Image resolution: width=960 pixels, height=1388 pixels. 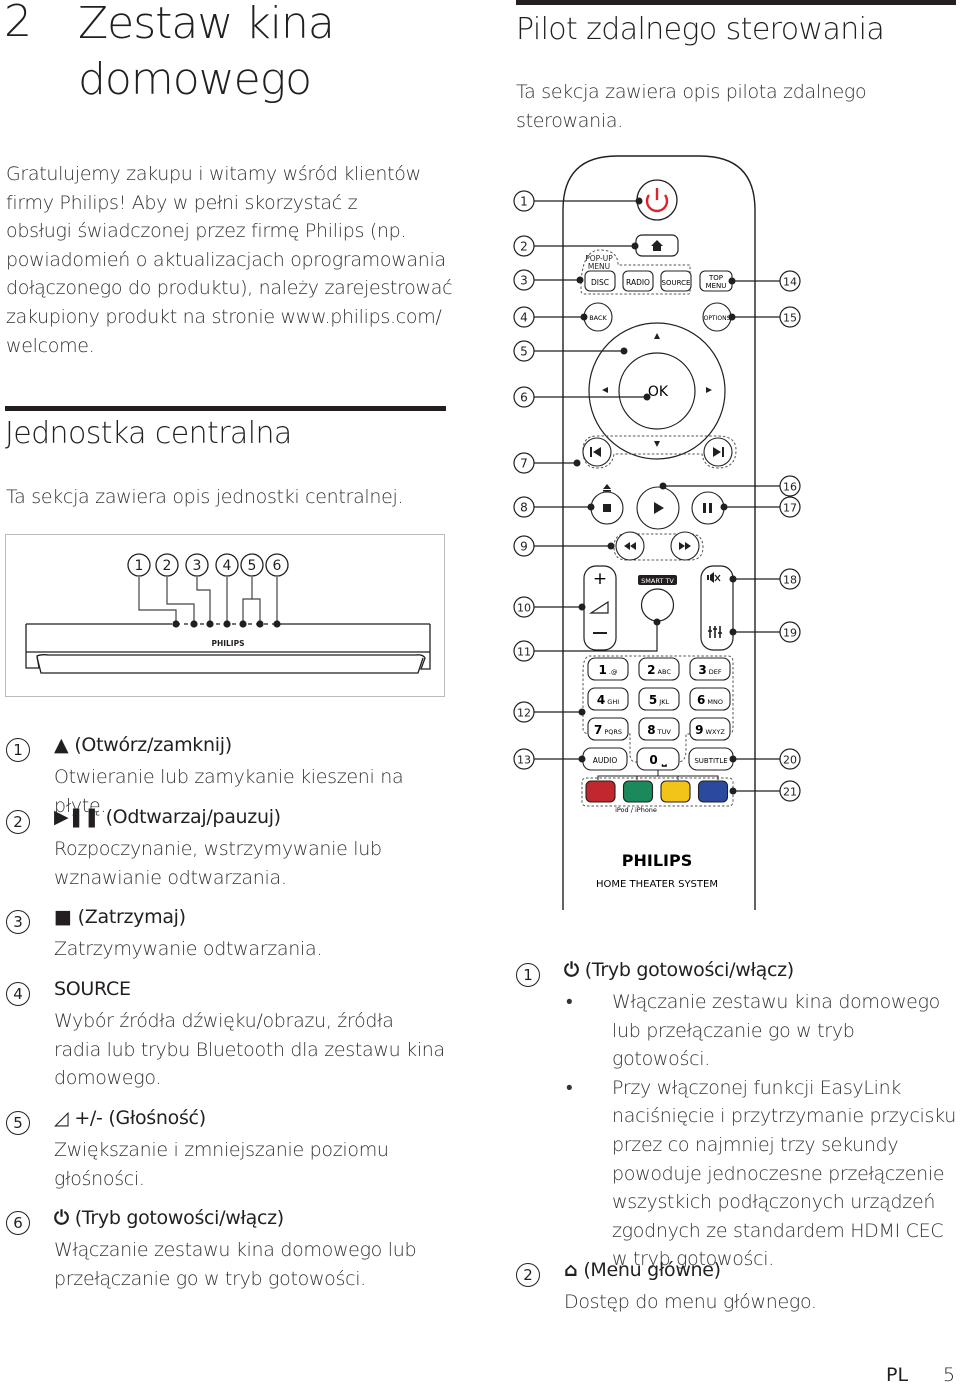 I want to click on item-heading-text: (Menu główne), so click(x=652, y=1270).